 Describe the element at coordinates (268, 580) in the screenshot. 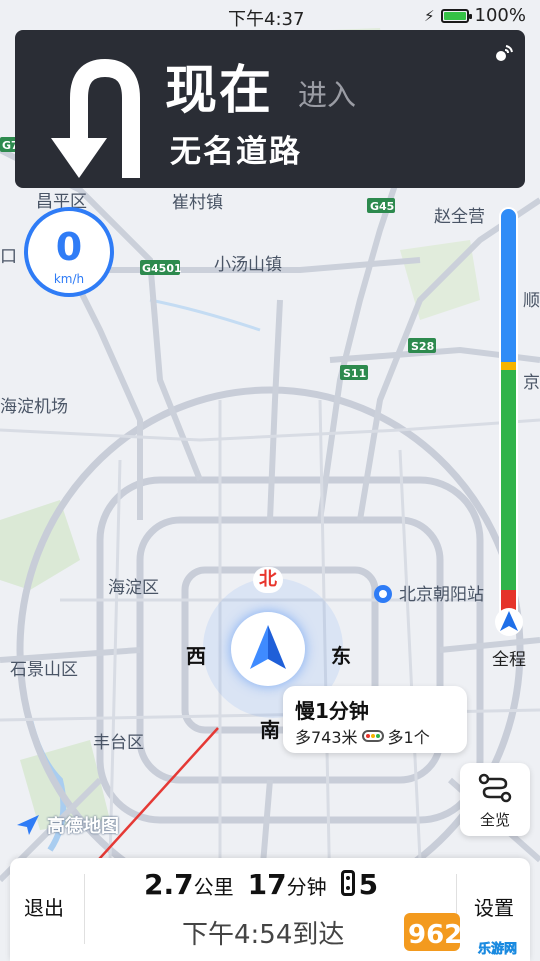

I see `compass-north: 北` at that location.